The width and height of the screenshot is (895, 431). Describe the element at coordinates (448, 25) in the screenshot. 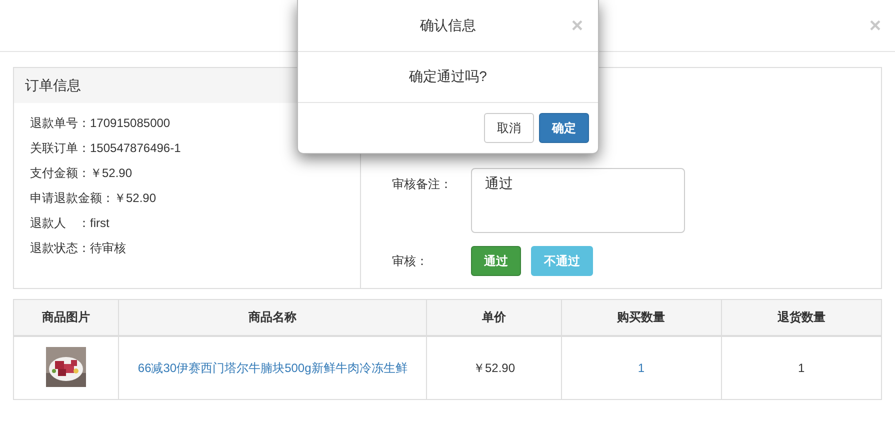

I see `dialog-title: 确认信息` at that location.